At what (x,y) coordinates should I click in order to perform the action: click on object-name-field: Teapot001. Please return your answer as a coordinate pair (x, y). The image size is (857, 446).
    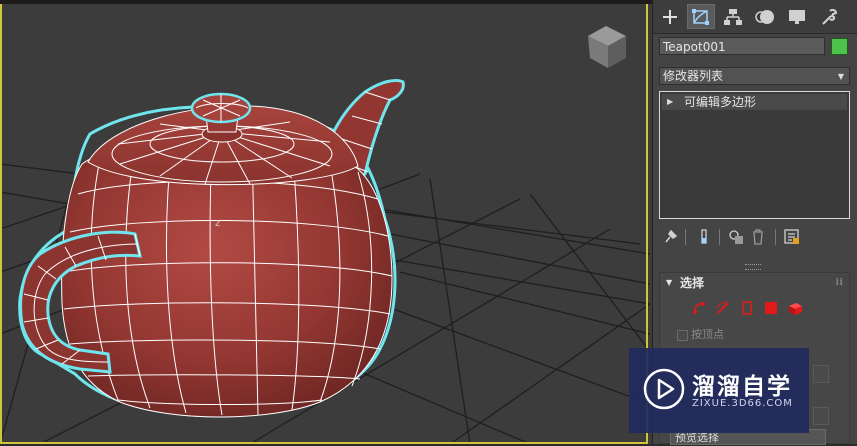
    Looking at the image, I should click on (742, 46).